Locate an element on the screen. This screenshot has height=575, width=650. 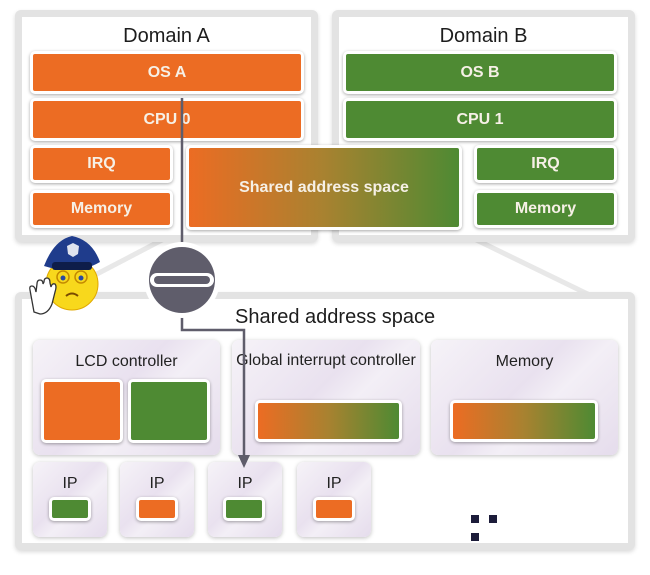
memory-b-block: Memory is located at coordinates (545, 209).